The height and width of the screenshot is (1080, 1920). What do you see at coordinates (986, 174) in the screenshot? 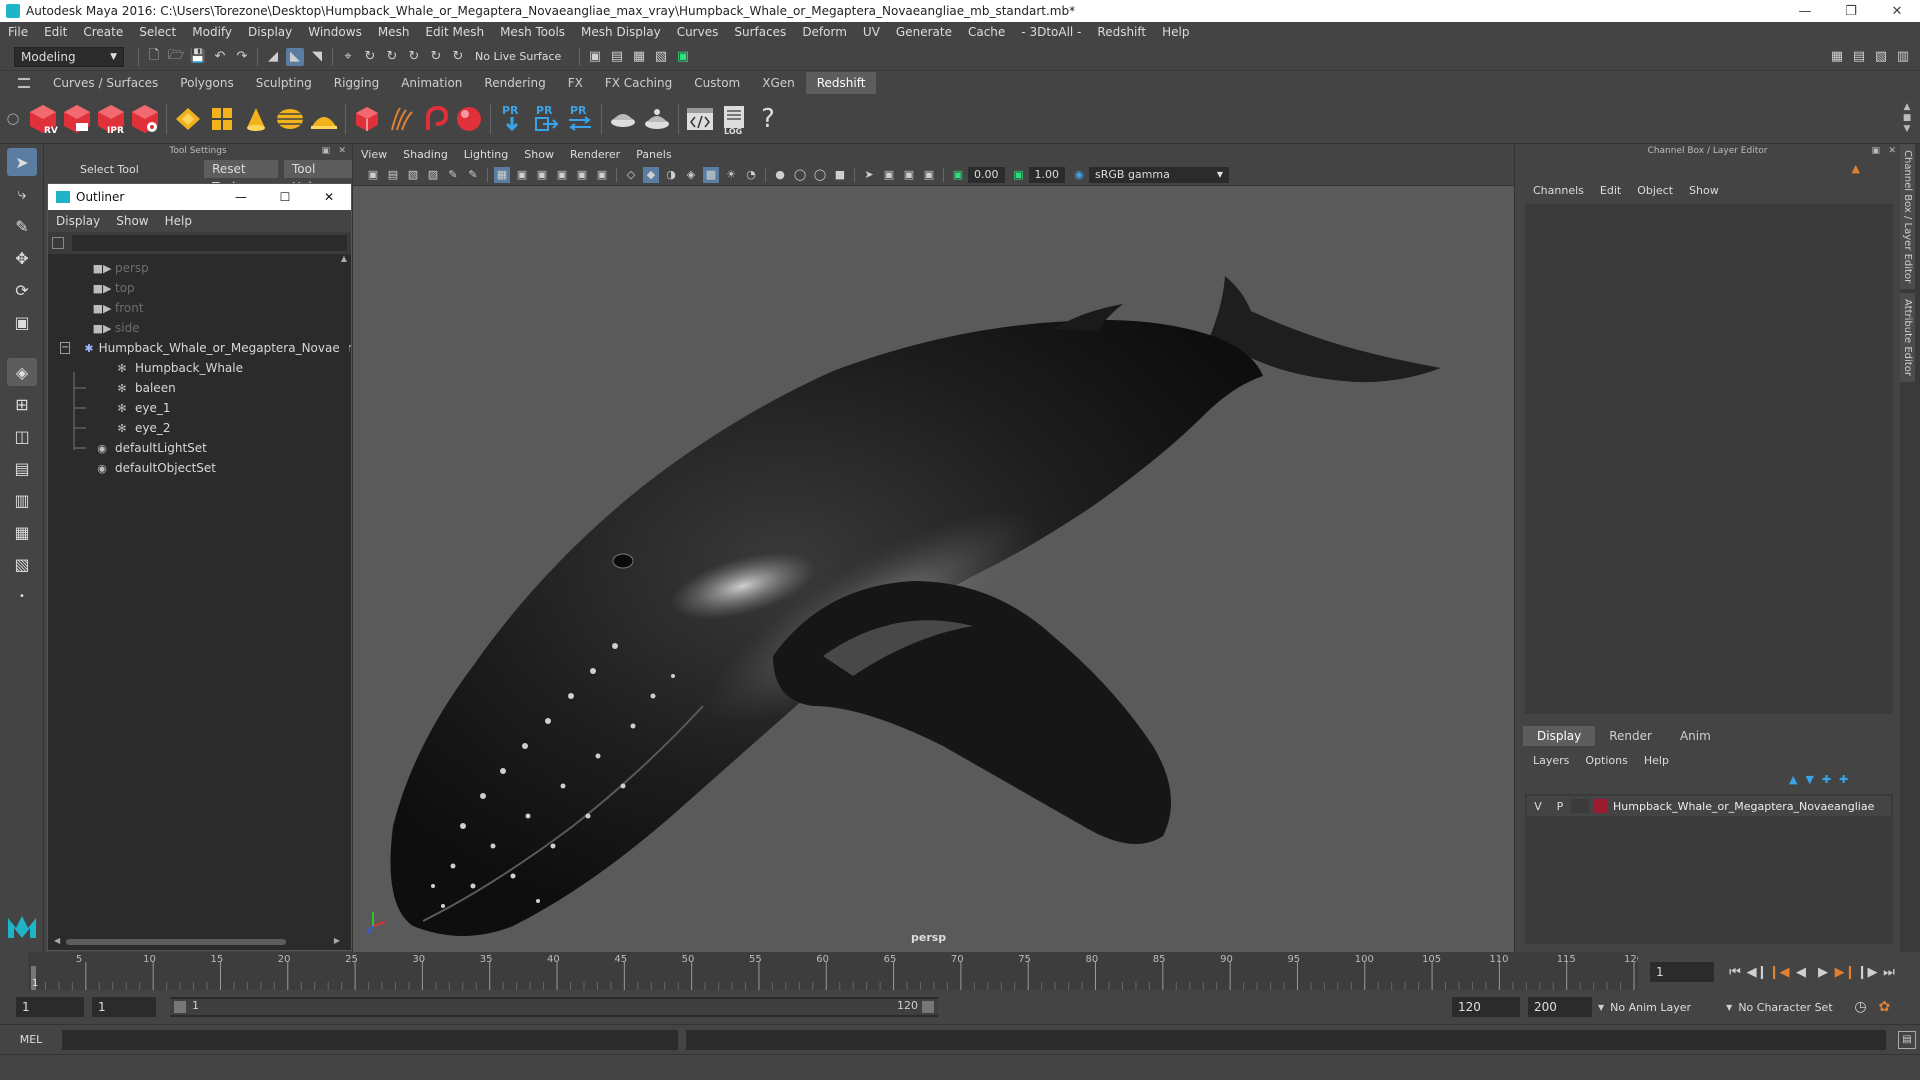
I see `exposure-field: 0.00` at bounding box center [986, 174].